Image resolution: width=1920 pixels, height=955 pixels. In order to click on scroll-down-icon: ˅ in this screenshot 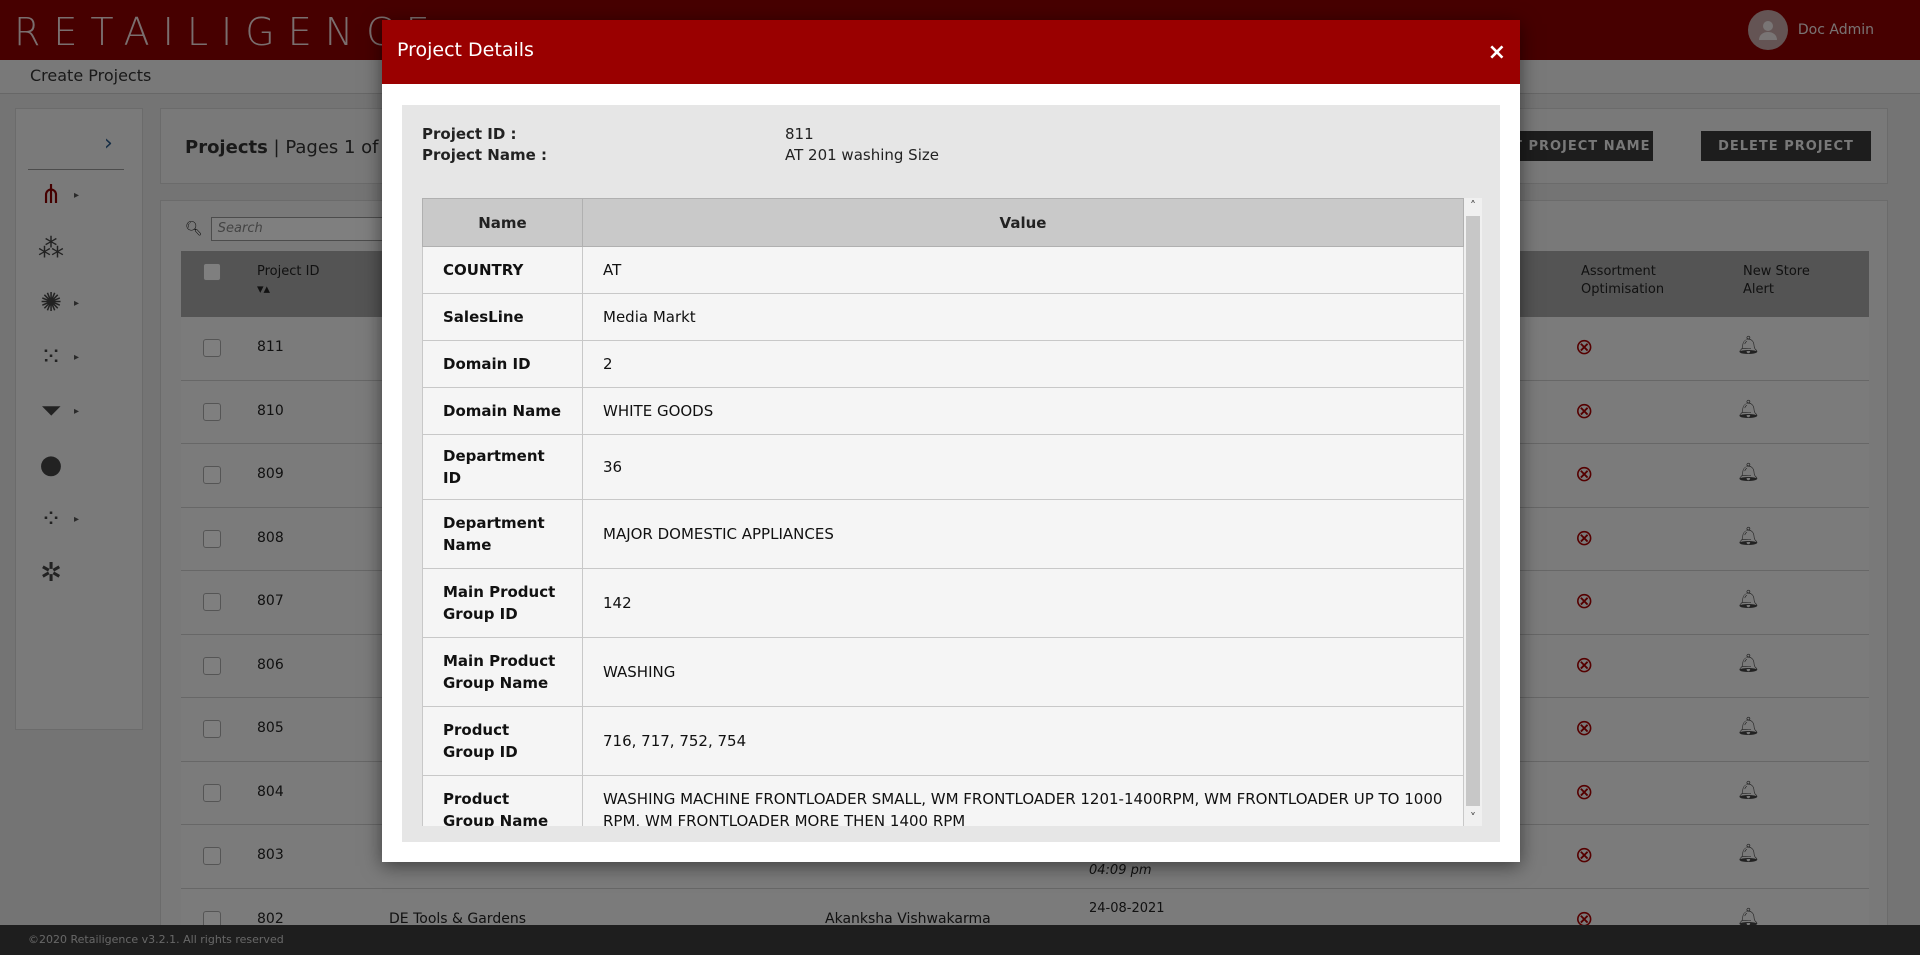, I will do `click(1473, 818)`.